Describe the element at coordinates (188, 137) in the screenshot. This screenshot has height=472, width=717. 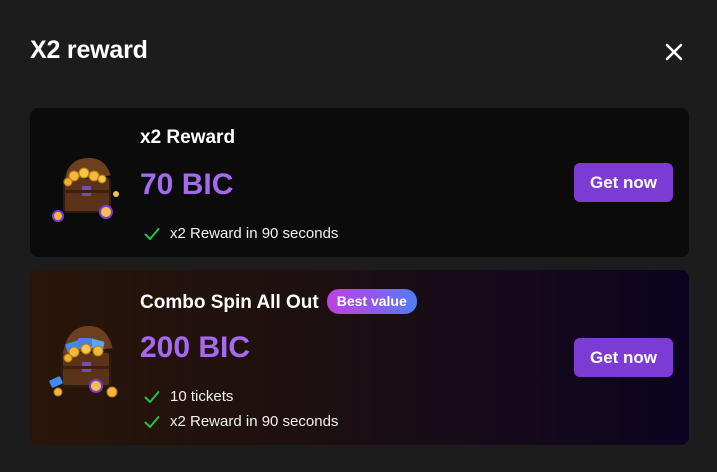
I see `offer-name: x2 Reward` at that location.